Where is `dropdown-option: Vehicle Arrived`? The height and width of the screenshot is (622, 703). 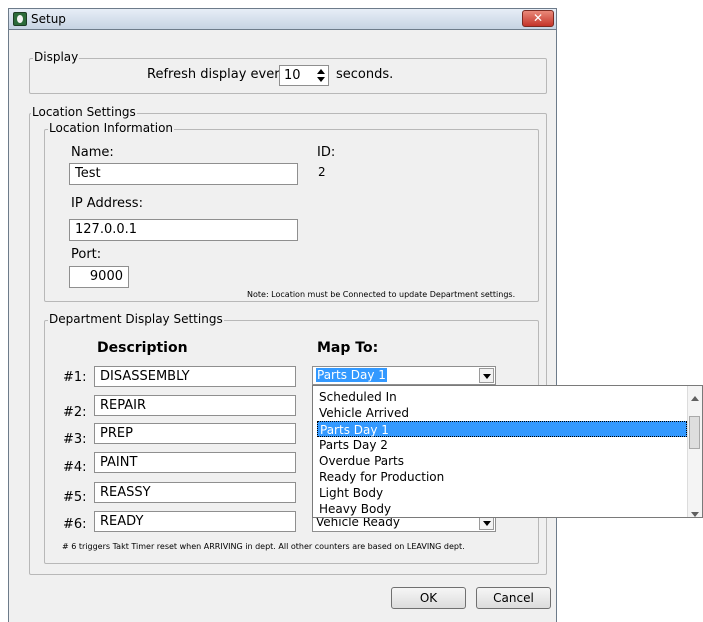
dropdown-option: Vehicle Arrived is located at coordinates (503, 413).